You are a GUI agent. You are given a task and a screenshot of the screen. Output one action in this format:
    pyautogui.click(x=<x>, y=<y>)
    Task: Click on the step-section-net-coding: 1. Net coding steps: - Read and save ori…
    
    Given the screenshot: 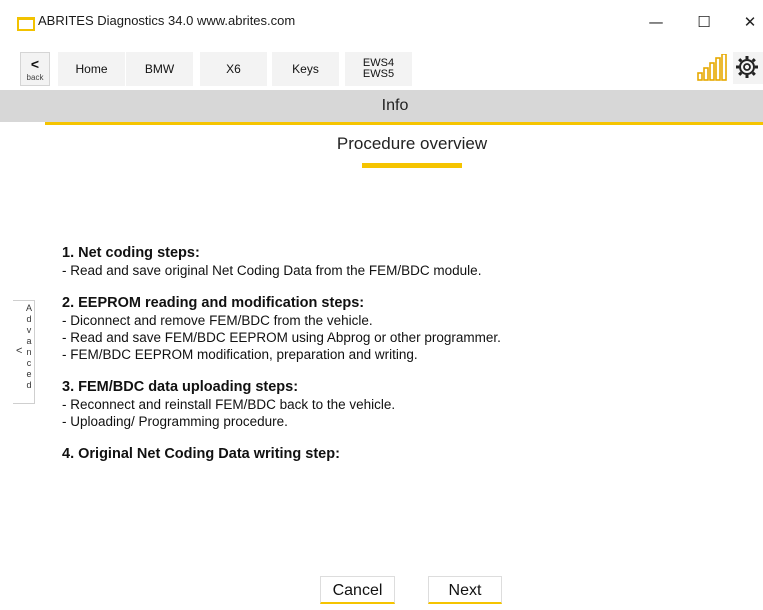 What is the action you would take?
    pyautogui.click(x=407, y=262)
    